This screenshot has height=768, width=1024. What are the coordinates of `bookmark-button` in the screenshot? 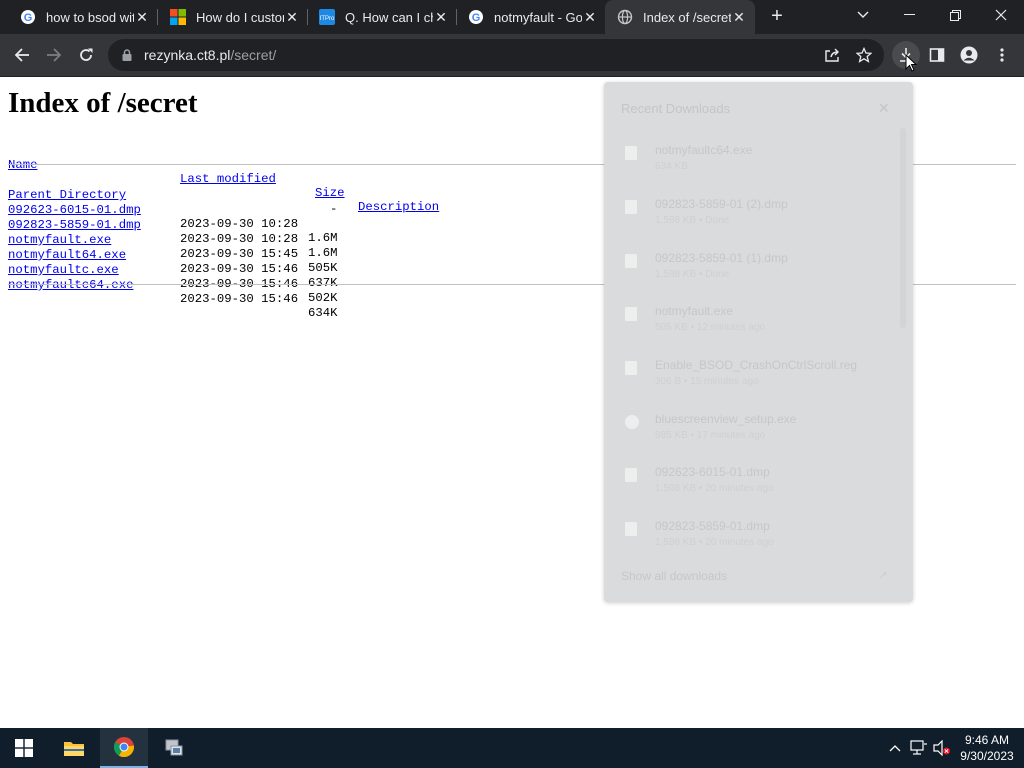 It's located at (864, 55).